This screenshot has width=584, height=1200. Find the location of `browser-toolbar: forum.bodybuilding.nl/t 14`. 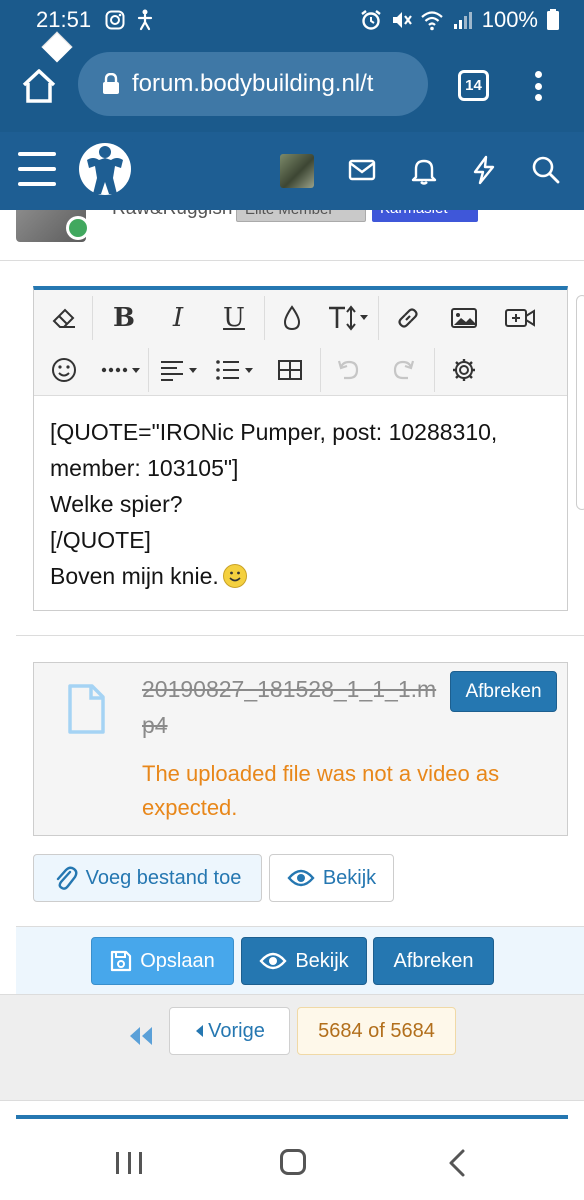

browser-toolbar: forum.bodybuilding.nl/t 14 is located at coordinates (292, 86).